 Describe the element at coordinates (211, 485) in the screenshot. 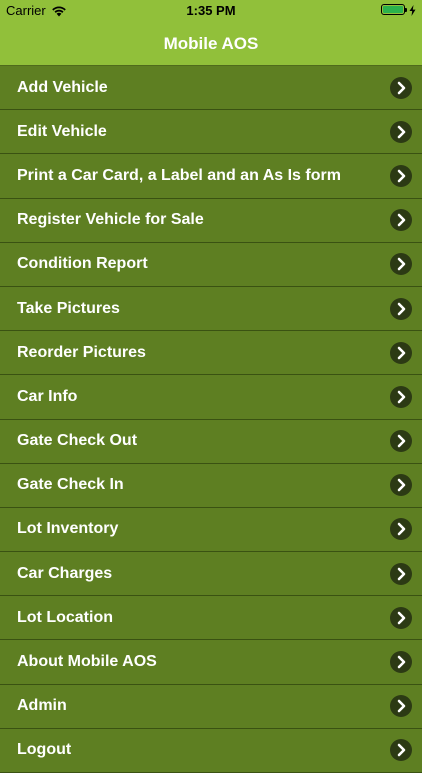

I see `menu-item-gate-check-in: Gate Check In` at that location.